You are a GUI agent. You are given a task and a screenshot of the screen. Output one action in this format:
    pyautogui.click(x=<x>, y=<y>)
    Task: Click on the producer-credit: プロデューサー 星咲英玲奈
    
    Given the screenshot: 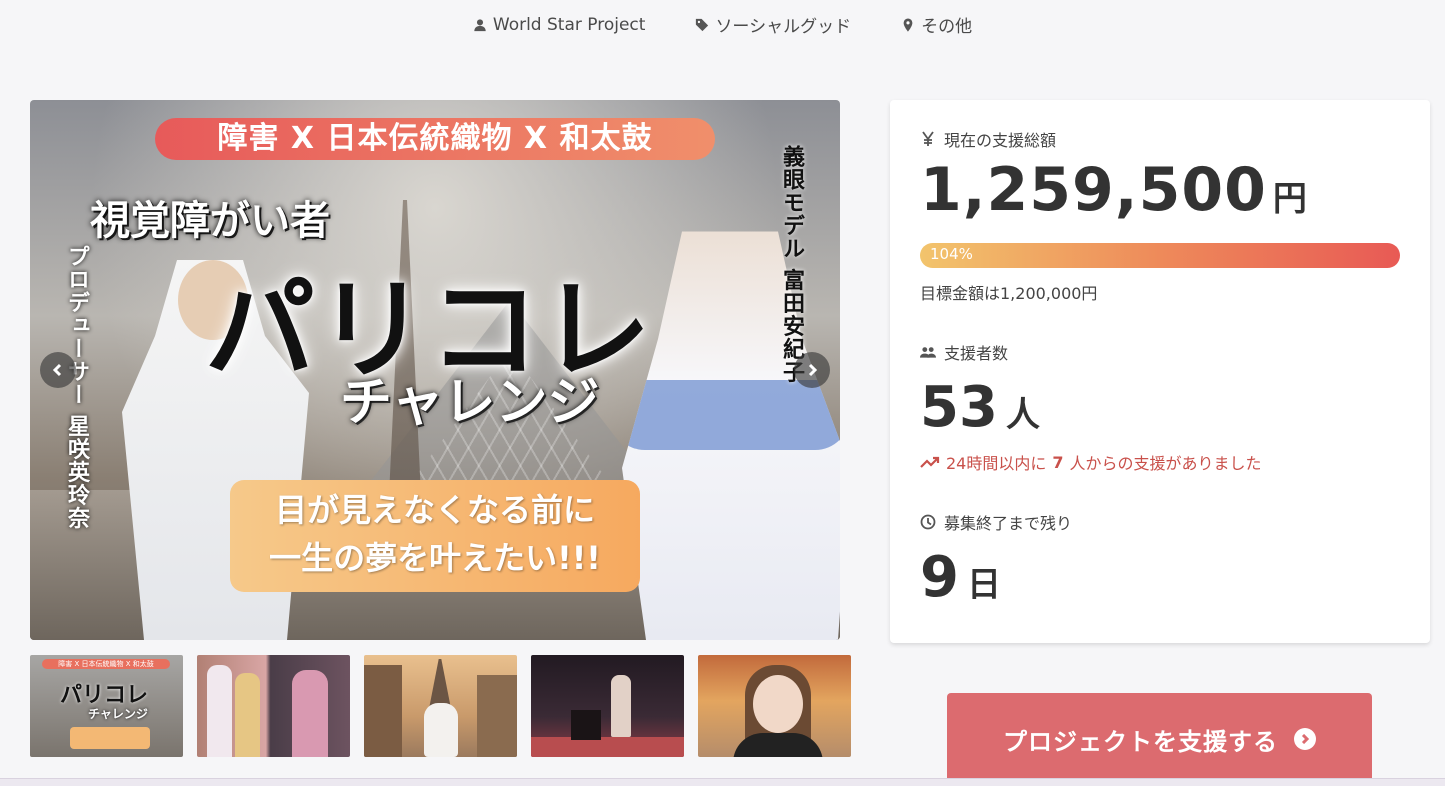 What is the action you would take?
    pyautogui.click(x=76, y=387)
    